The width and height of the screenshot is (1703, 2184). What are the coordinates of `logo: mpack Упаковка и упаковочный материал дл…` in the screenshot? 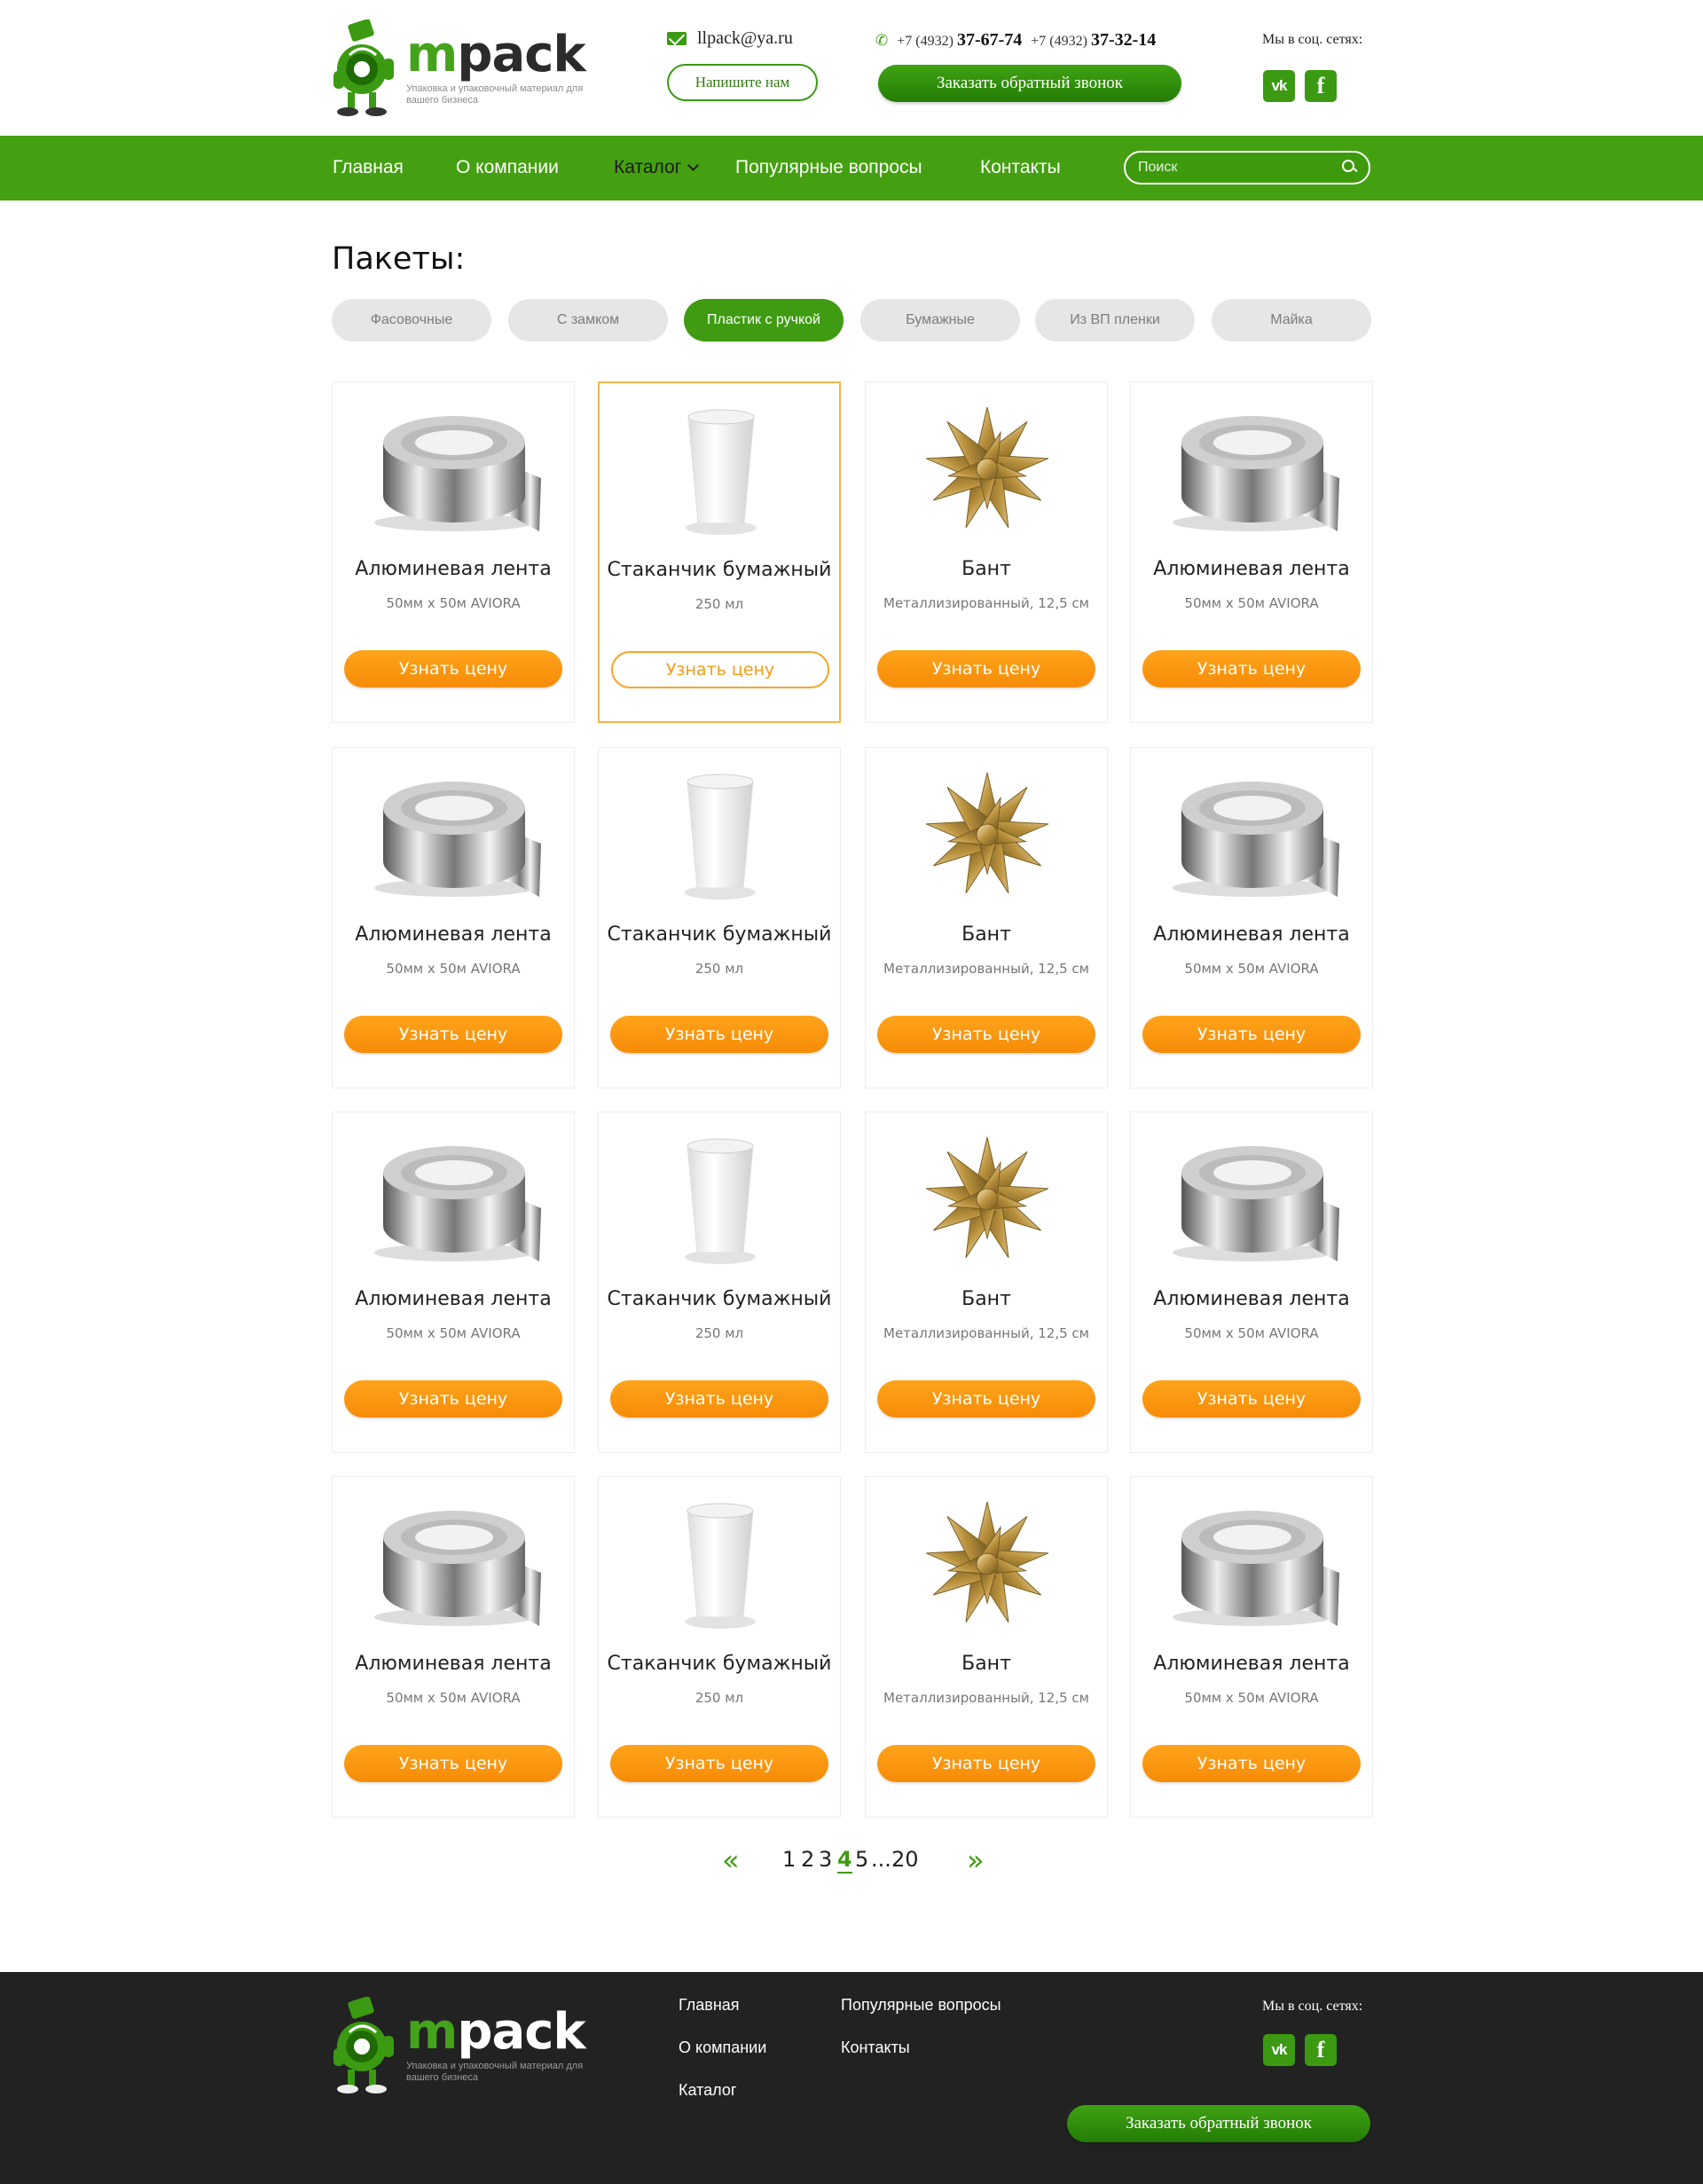 It's located at (459, 68).